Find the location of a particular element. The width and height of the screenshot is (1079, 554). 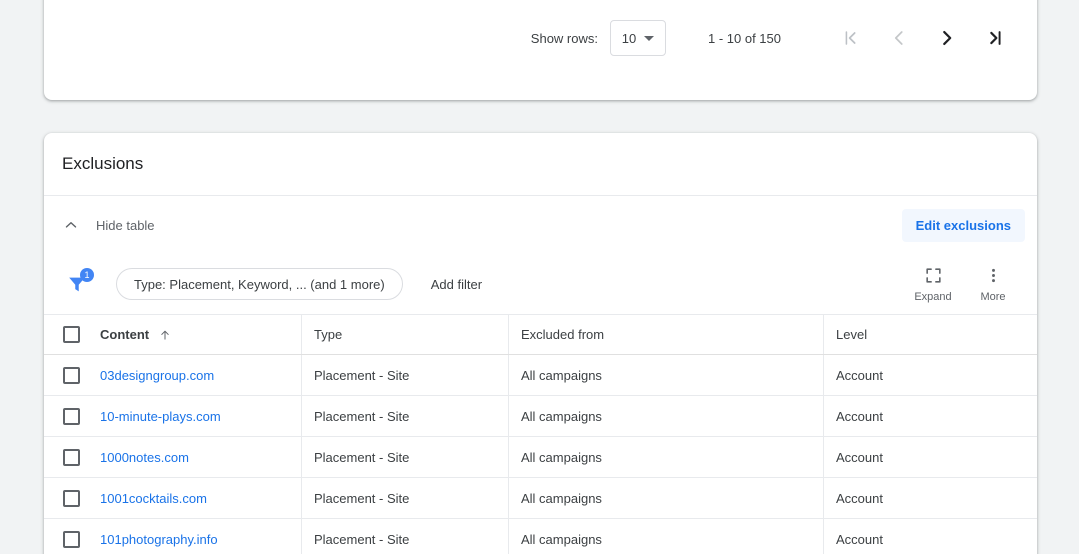

content-link: 03designgroup.com is located at coordinates (157, 375).